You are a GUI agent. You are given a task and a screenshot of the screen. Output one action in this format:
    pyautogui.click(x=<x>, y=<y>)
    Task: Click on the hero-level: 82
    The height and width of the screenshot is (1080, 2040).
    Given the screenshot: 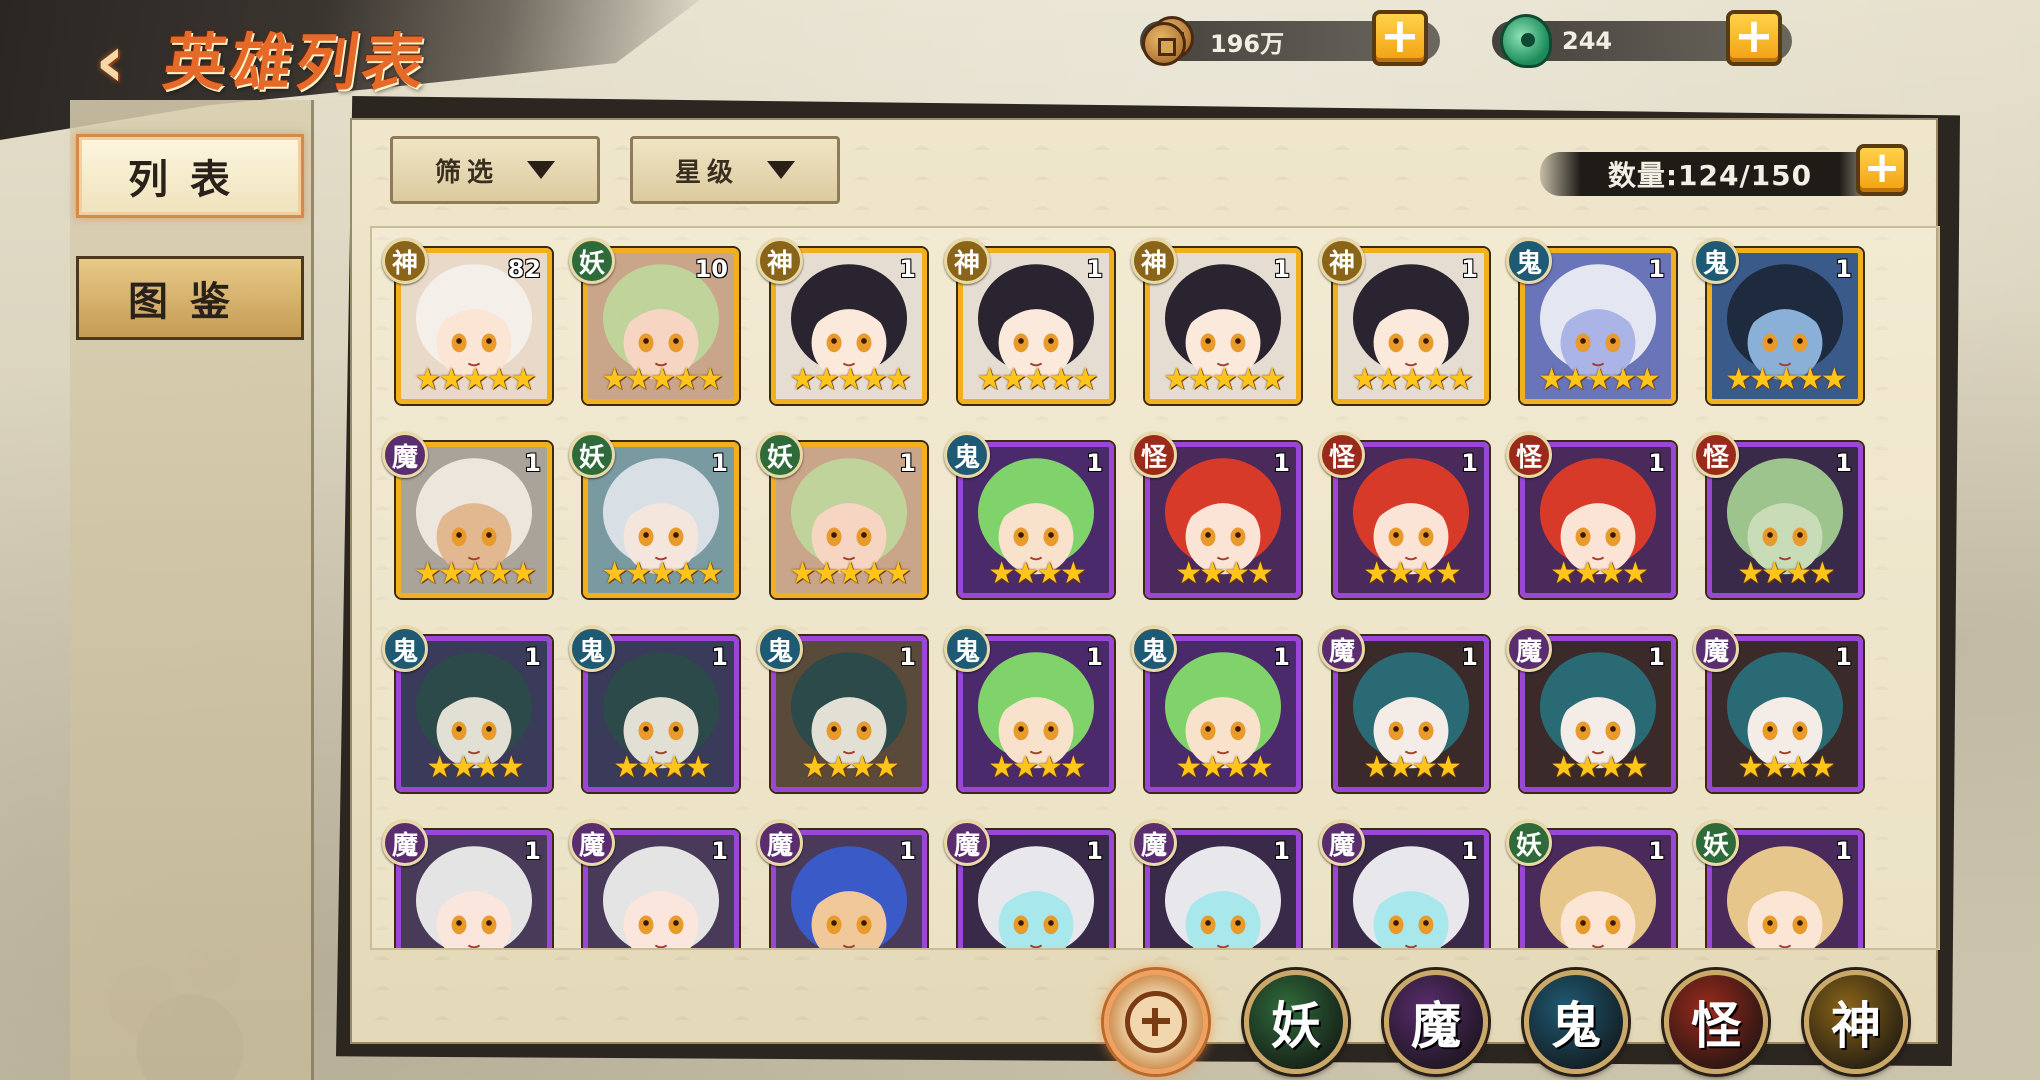 What is the action you would take?
    pyautogui.click(x=524, y=269)
    